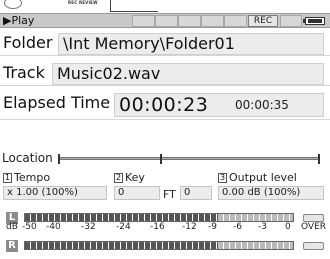 The width and height of the screenshot is (330, 259). I want to click on left-level-meter, so click(159, 217).